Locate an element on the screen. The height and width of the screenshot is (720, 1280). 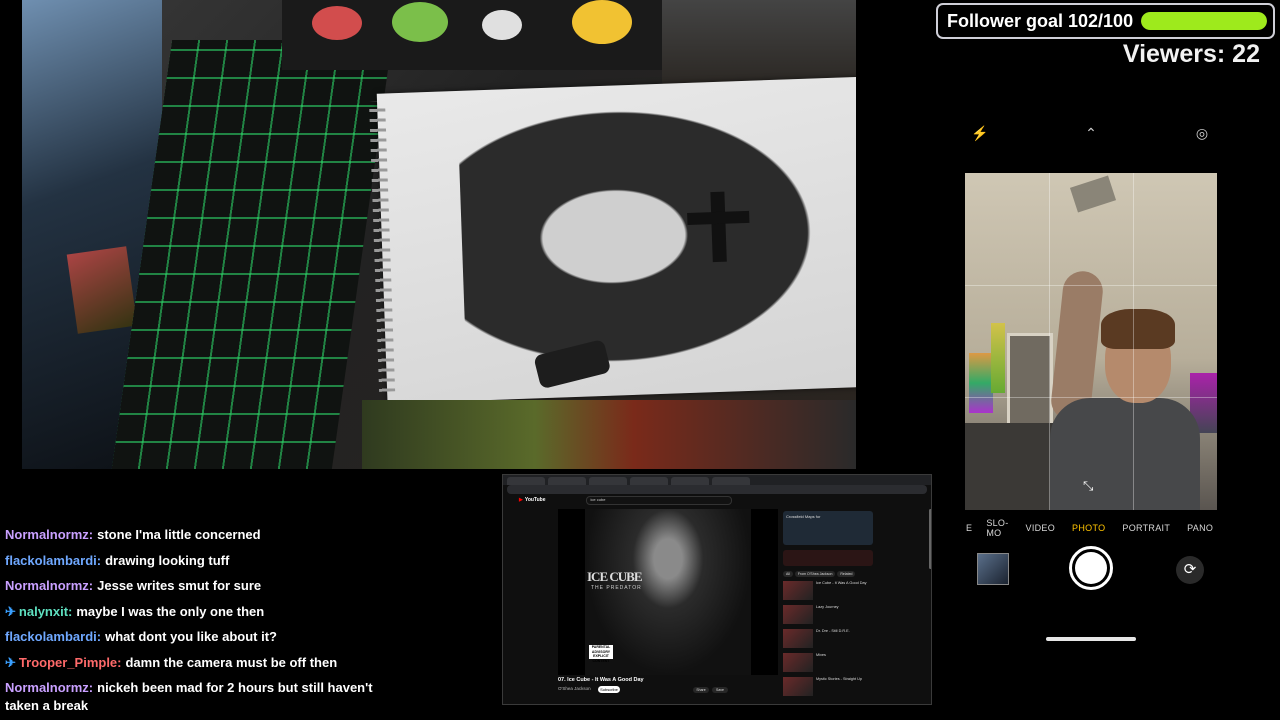
streamer-hair is located at coordinates (1138, 329).